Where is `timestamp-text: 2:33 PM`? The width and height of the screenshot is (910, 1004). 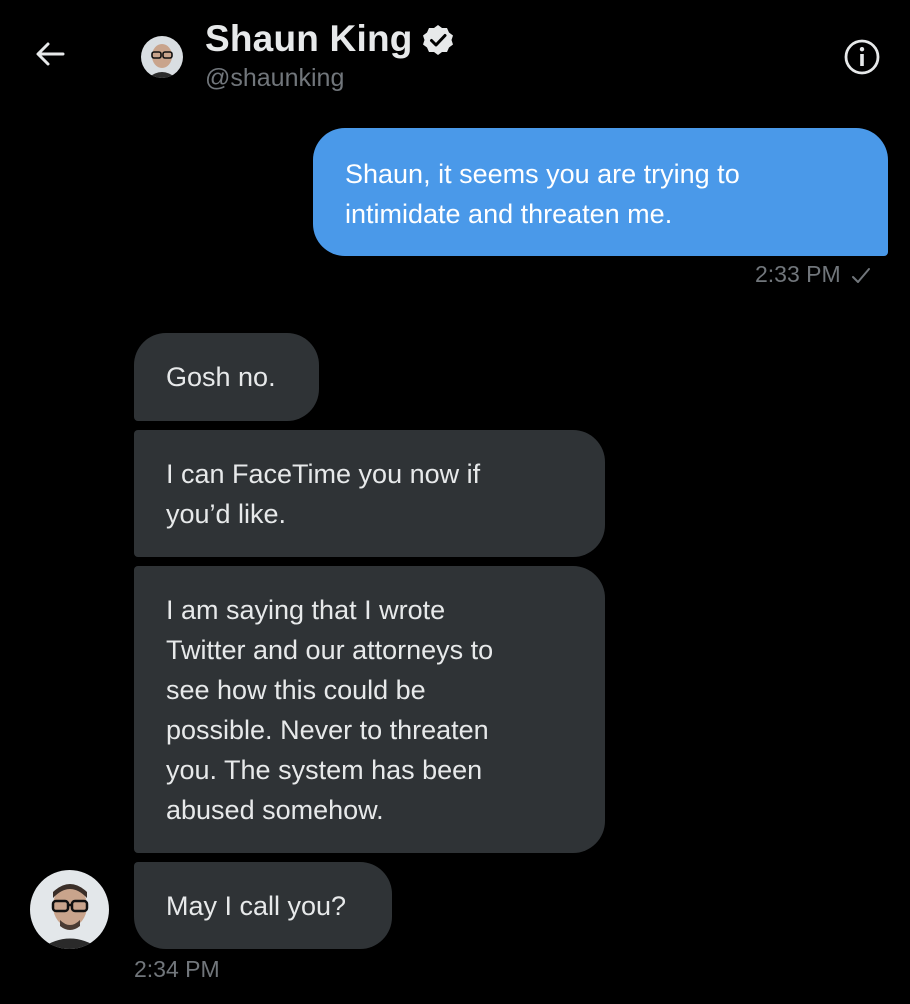
timestamp-text: 2:33 PM is located at coordinates (798, 274).